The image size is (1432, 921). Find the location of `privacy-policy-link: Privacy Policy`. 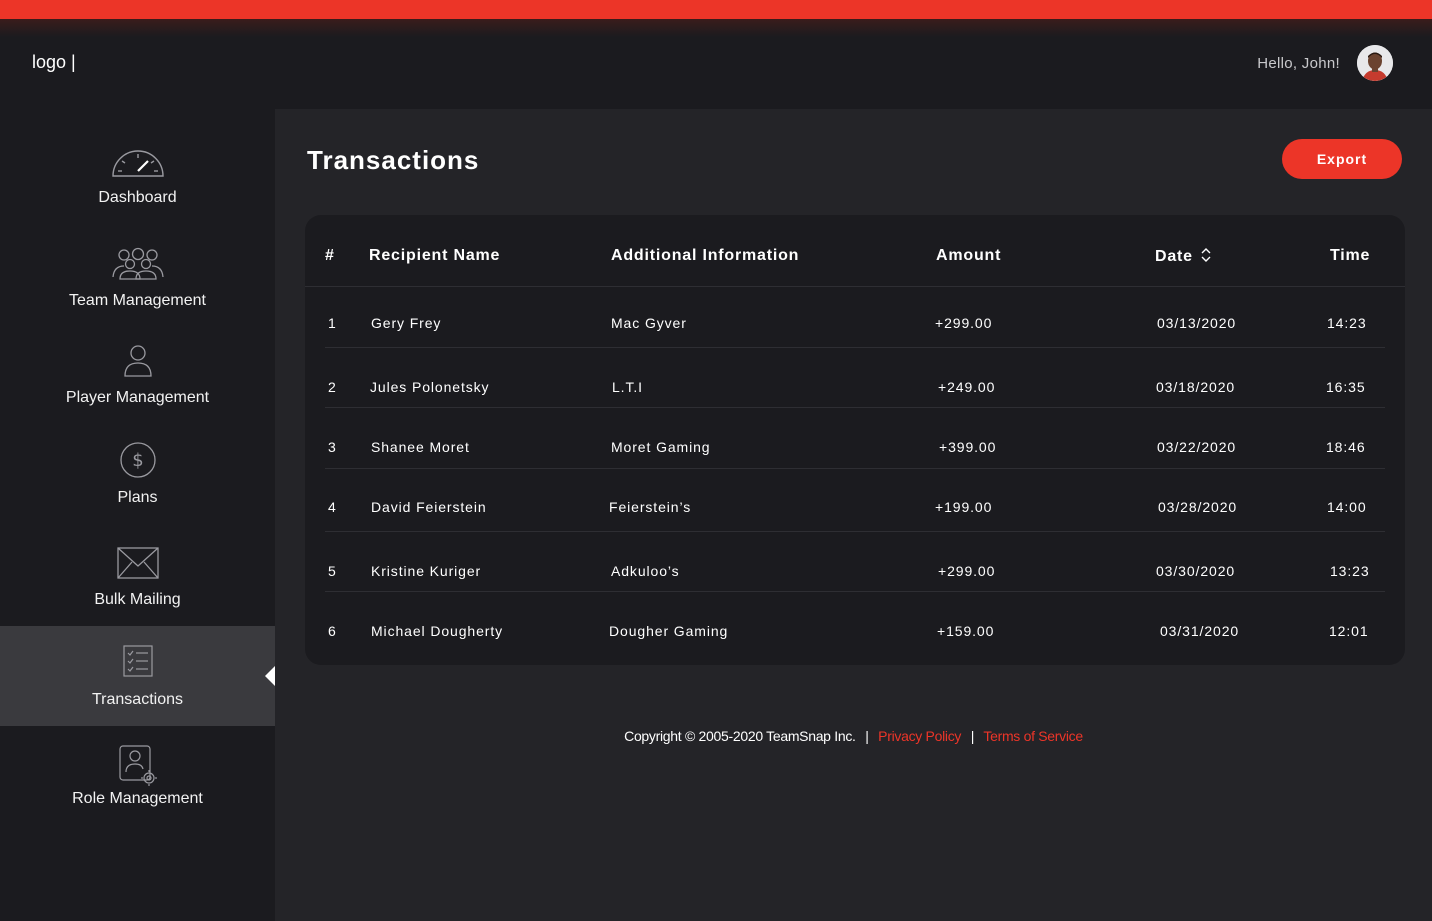

privacy-policy-link: Privacy Policy is located at coordinates (919, 736).